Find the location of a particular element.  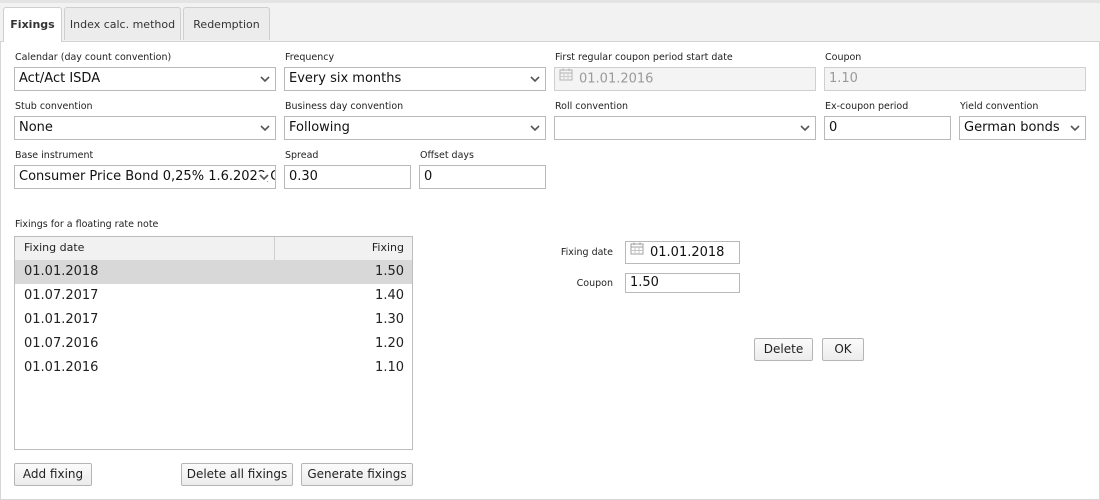

roll-label: Roll convention is located at coordinates (592, 106).